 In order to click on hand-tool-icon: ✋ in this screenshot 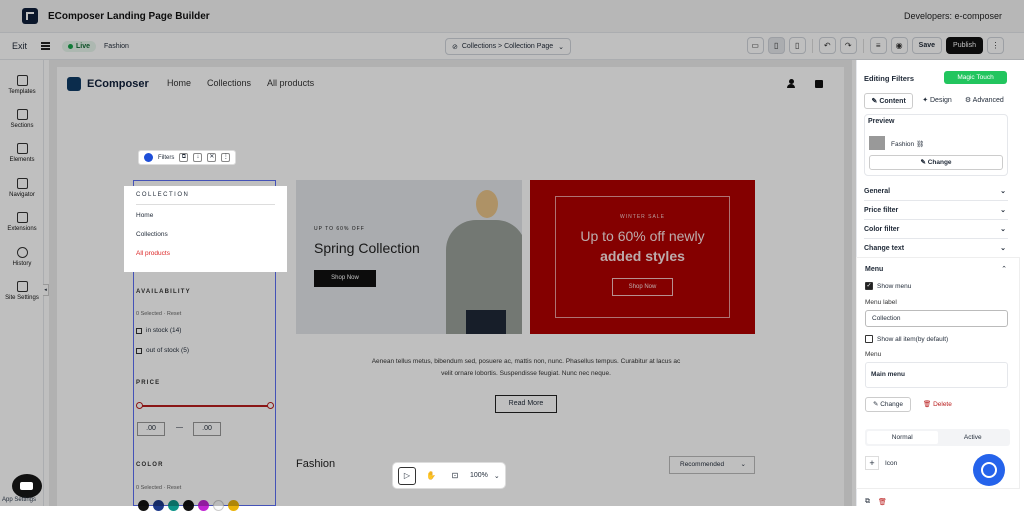, I will do `click(431, 476)`.